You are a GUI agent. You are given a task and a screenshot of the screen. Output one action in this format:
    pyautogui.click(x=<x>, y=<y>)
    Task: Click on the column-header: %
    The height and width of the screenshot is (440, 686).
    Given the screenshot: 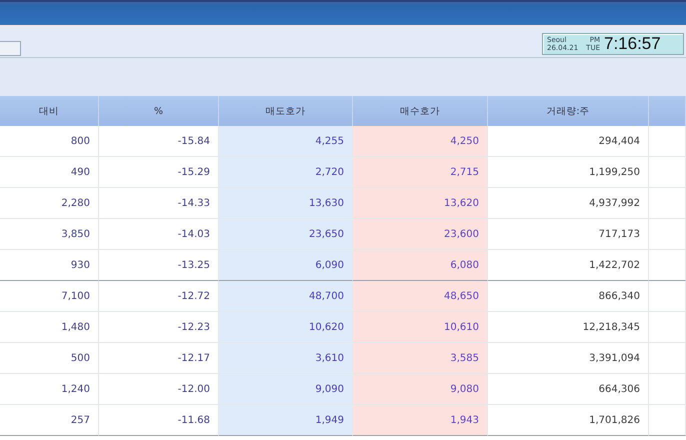 What is the action you would take?
    pyautogui.click(x=159, y=111)
    